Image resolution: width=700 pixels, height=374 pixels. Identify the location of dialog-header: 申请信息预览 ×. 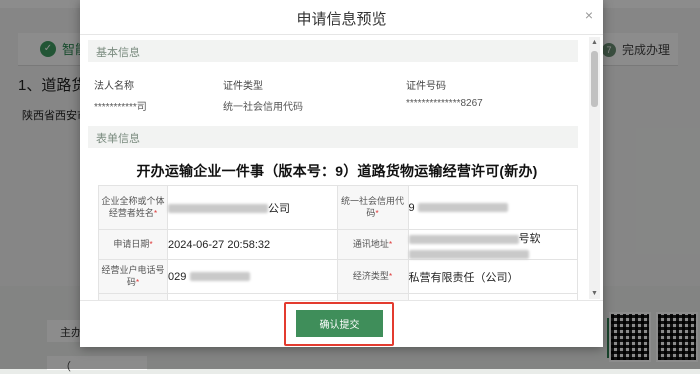
(341, 17).